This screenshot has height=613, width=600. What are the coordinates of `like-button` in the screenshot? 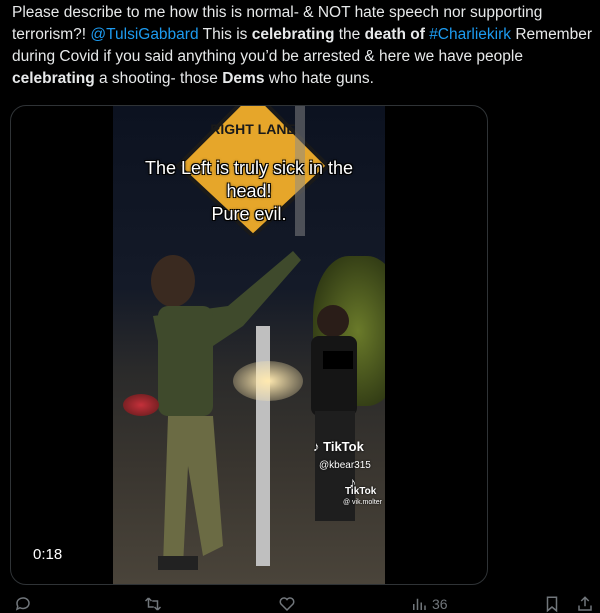 It's located at (287, 603).